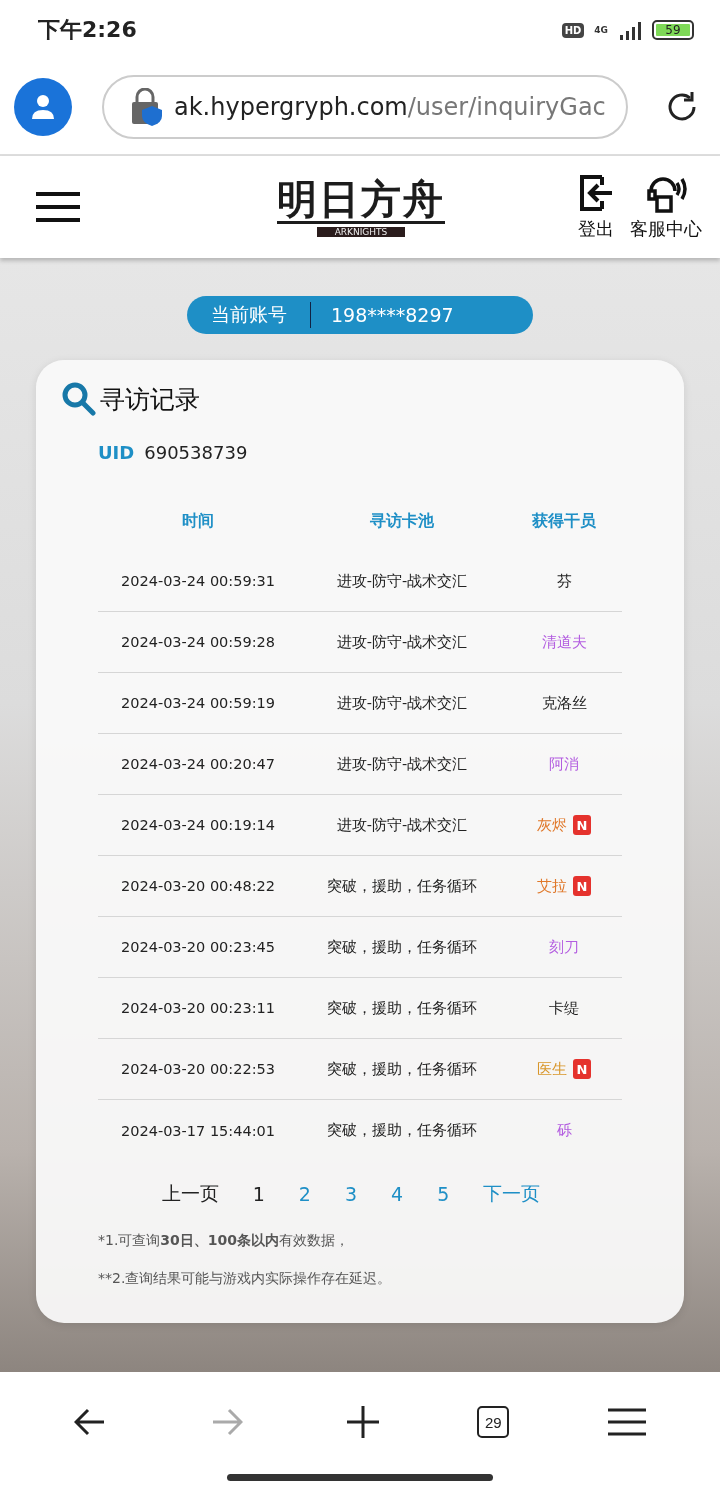 The height and width of the screenshot is (1499, 720). Describe the element at coordinates (198, 1130) in the screenshot. I see `time-cell-text: 2024-03-17 15:44:01` at that location.